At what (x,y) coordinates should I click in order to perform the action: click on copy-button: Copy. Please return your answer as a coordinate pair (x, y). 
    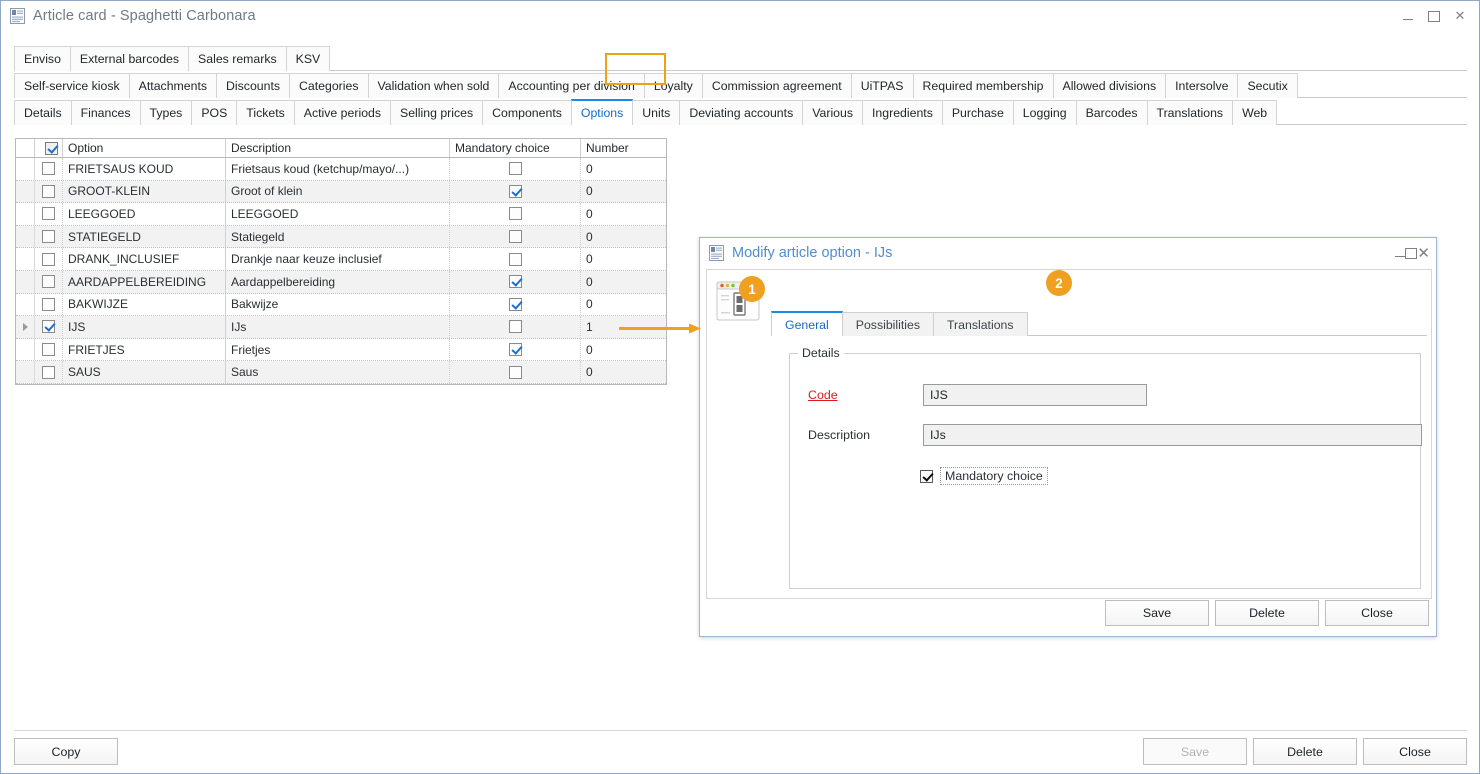
    Looking at the image, I should click on (66, 751).